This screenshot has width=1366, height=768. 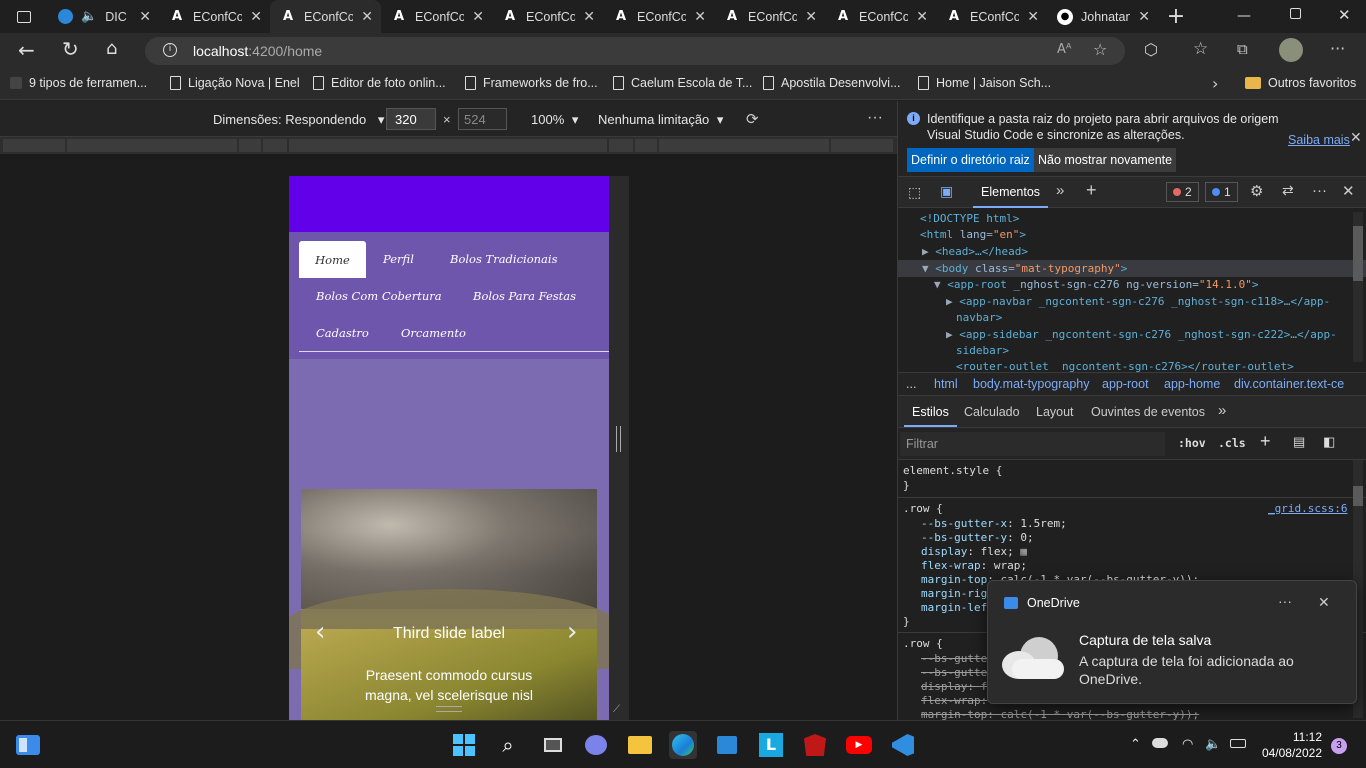 What do you see at coordinates (332, 259) in the screenshot?
I see `nav-tab-home: Home` at bounding box center [332, 259].